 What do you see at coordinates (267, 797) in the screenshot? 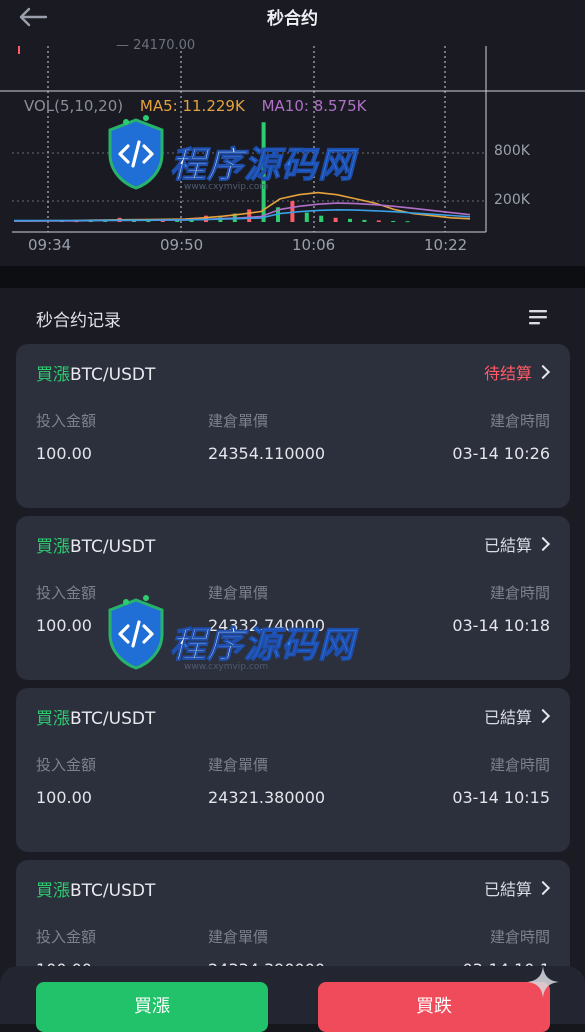
I see `price-value: 24321.380000` at bounding box center [267, 797].